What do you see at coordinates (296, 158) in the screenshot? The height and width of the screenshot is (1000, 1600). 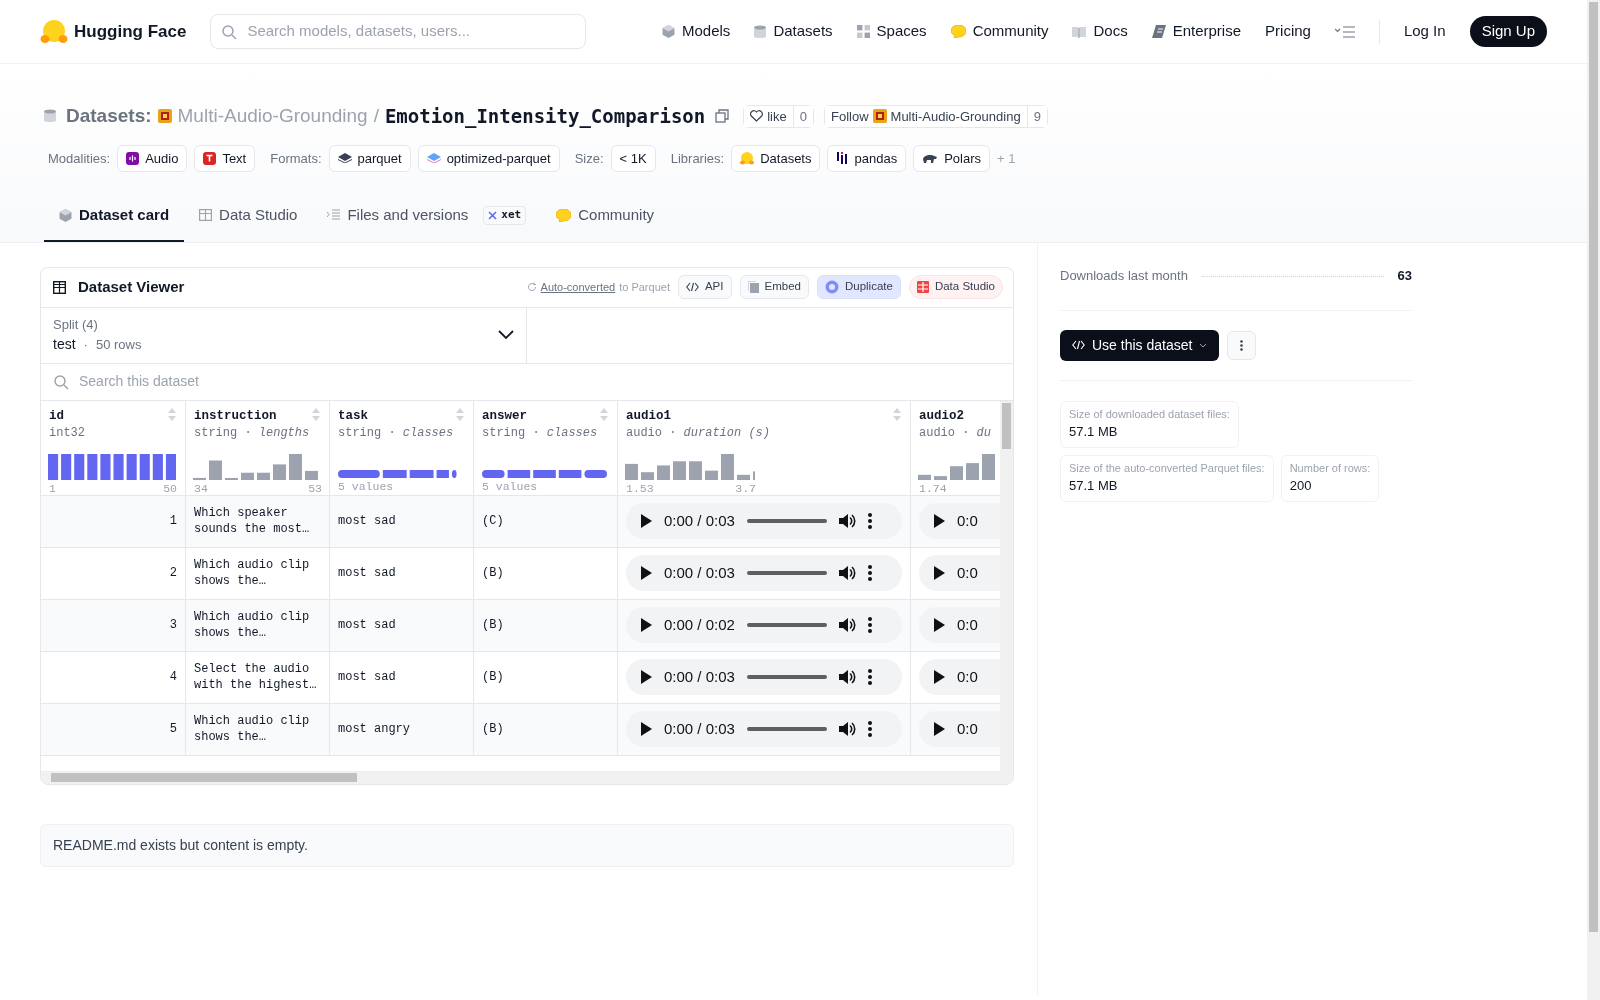 I see `tag-group-label: Formats:` at bounding box center [296, 158].